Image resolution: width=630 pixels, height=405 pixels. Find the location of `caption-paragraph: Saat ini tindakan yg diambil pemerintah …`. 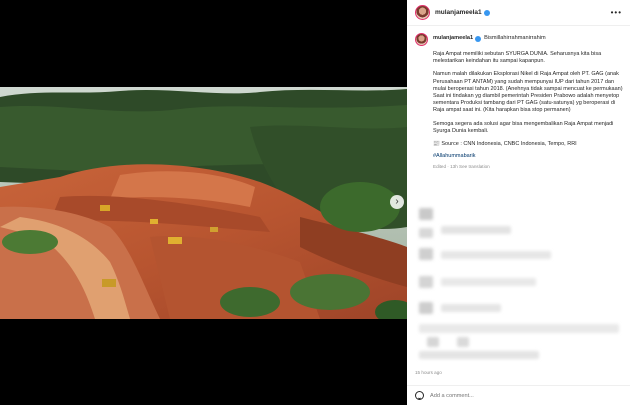

caption-paragraph: Saat ini tindakan yg diambil pemerintah … is located at coordinates (526, 103).